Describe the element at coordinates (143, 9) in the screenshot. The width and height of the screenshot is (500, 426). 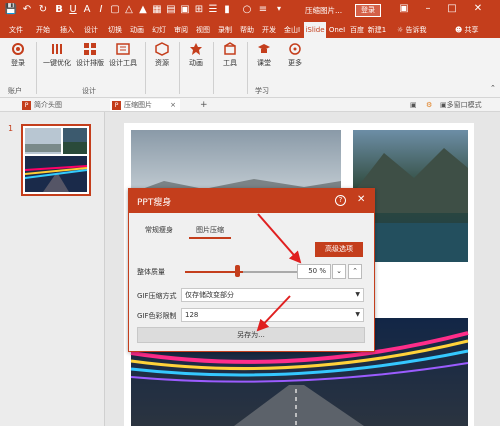
I see `fill-icon: ▲` at that location.